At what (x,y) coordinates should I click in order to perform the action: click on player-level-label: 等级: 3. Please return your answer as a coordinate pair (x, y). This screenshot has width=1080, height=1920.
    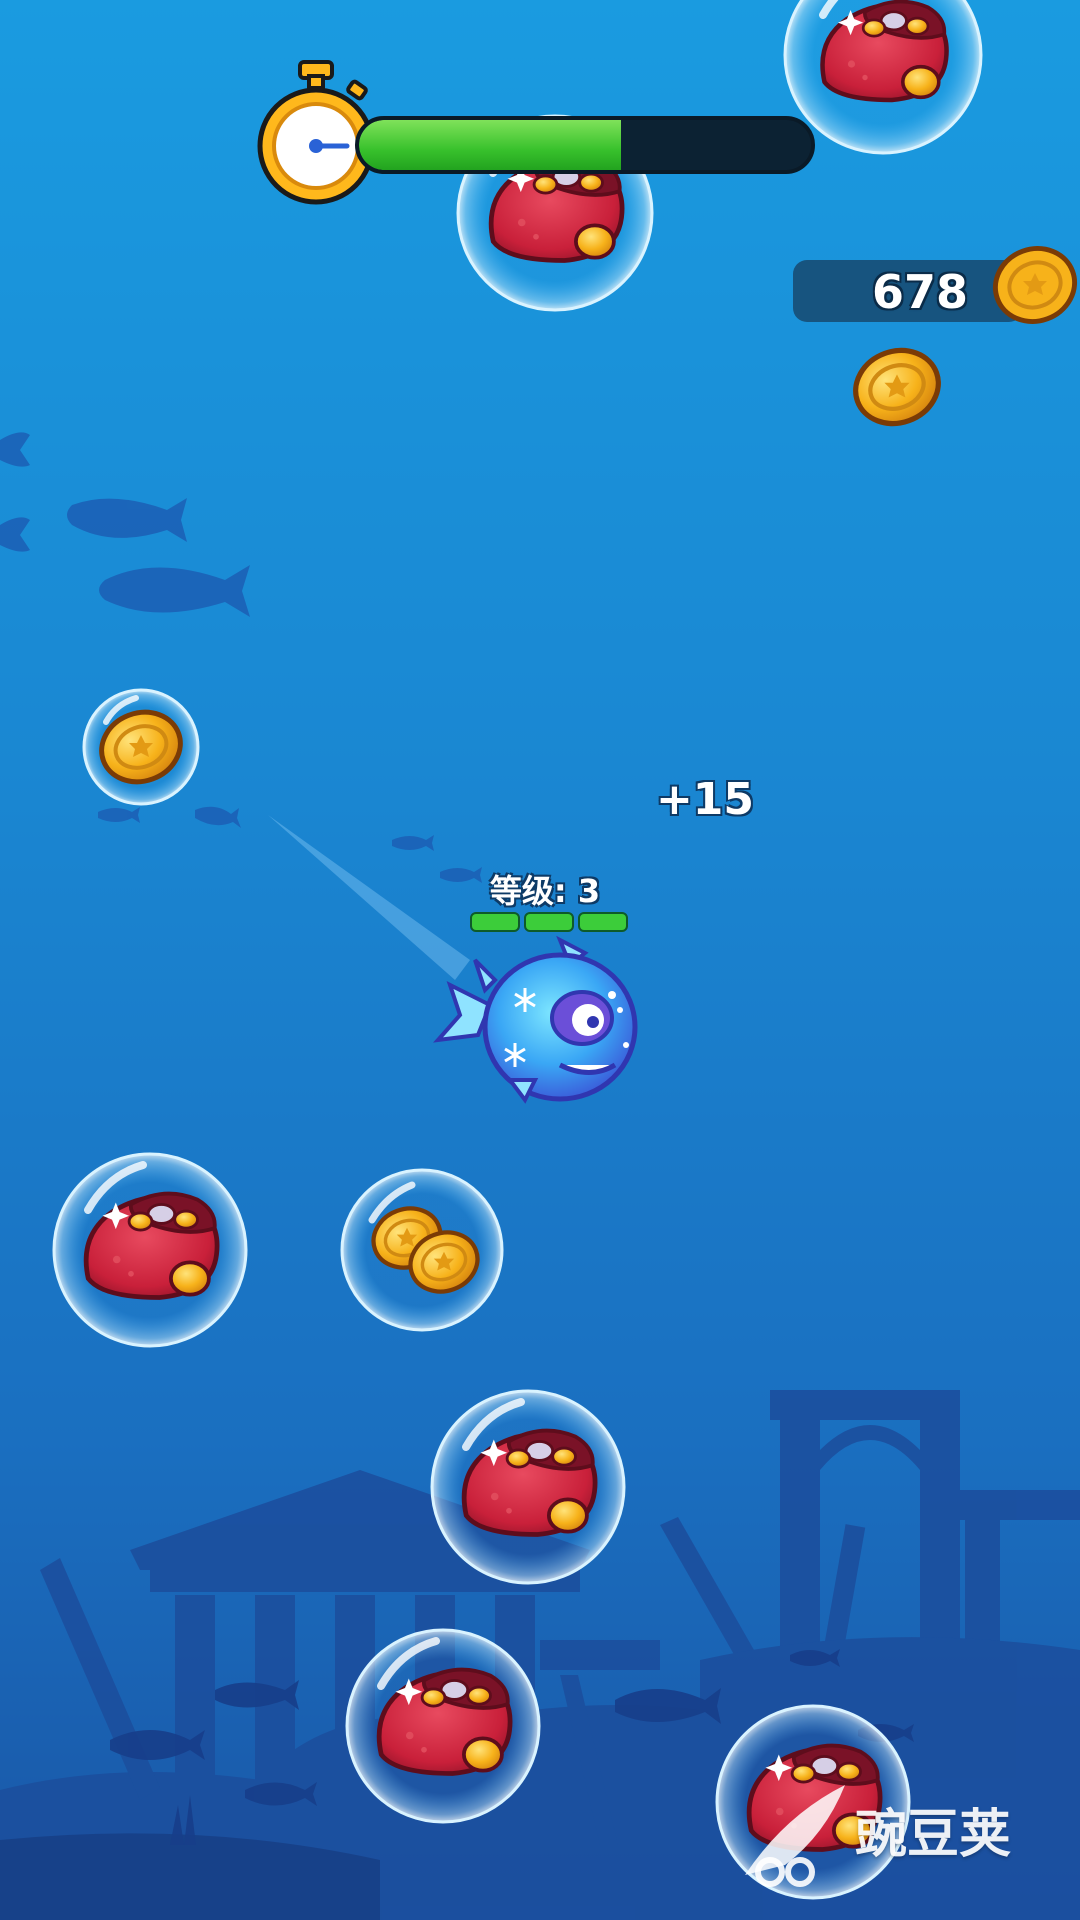
    Looking at the image, I should click on (545, 891).